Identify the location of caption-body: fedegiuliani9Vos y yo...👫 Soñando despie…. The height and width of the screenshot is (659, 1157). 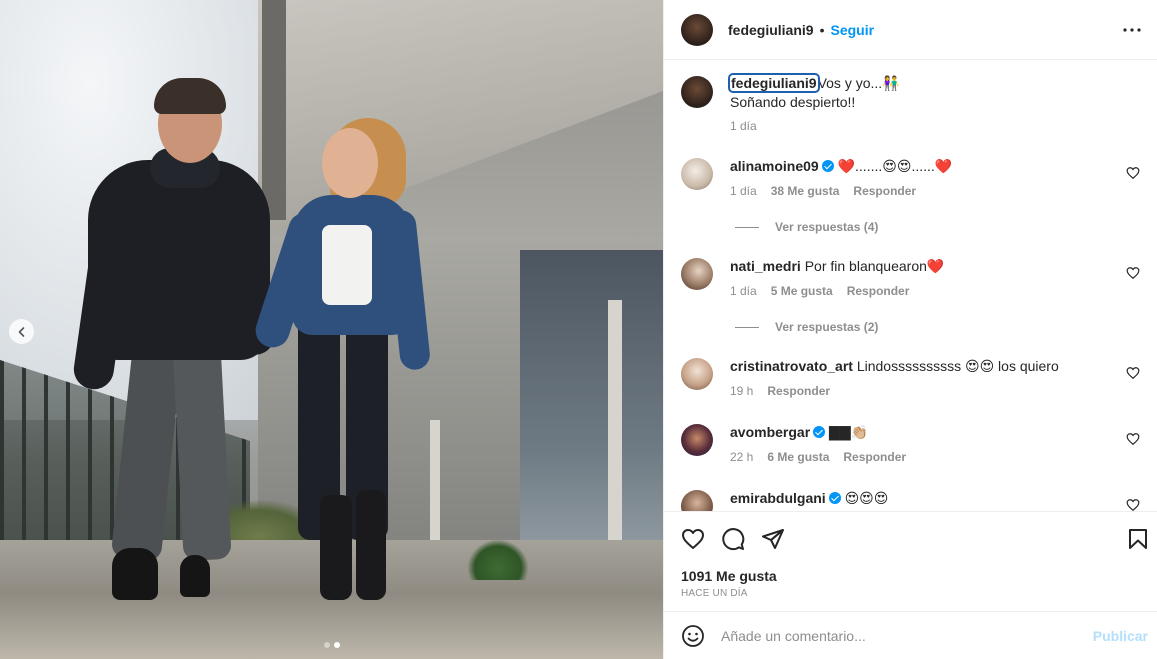
(929, 104).